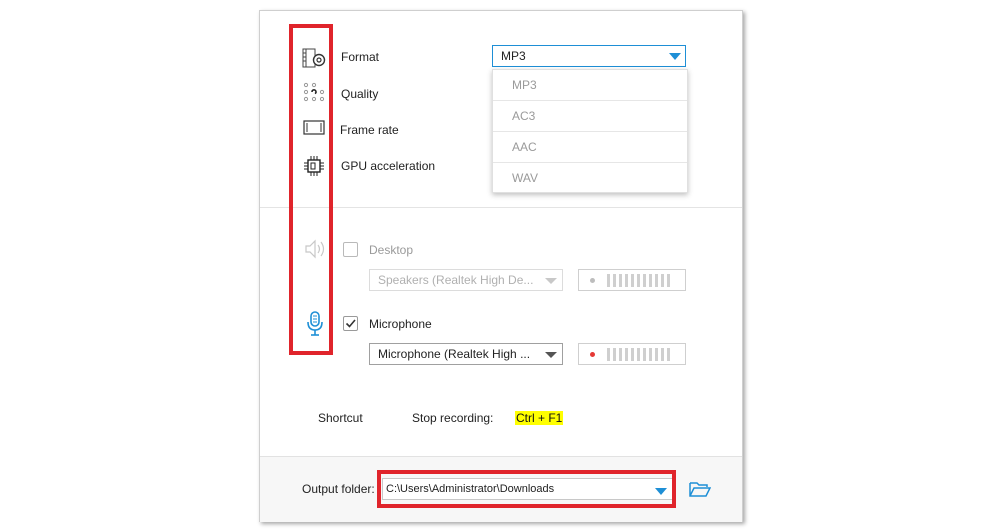 The width and height of the screenshot is (1000, 530). I want to click on shortcut-keys: Ctrl + F1, so click(539, 418).